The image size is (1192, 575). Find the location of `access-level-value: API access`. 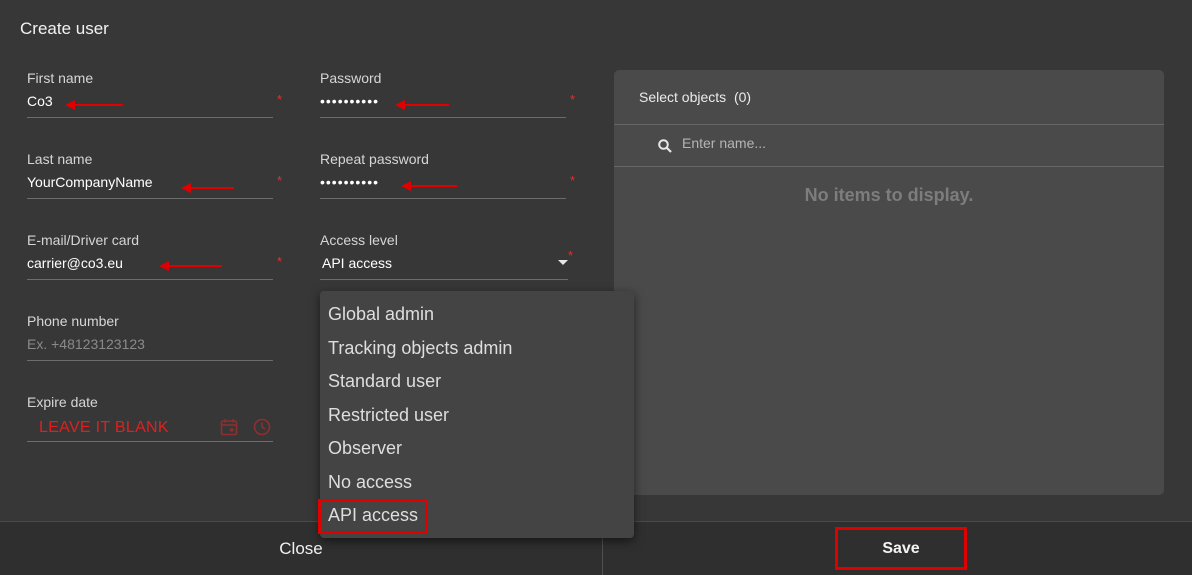

access-level-value: API access is located at coordinates (357, 263).